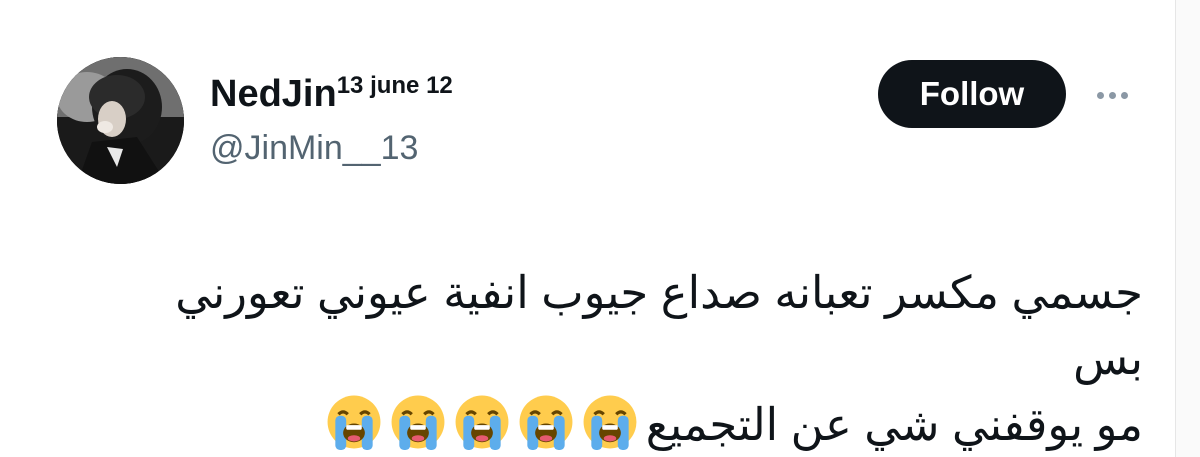 This screenshot has width=1200, height=457. I want to click on more-options-button, so click(1112, 95).